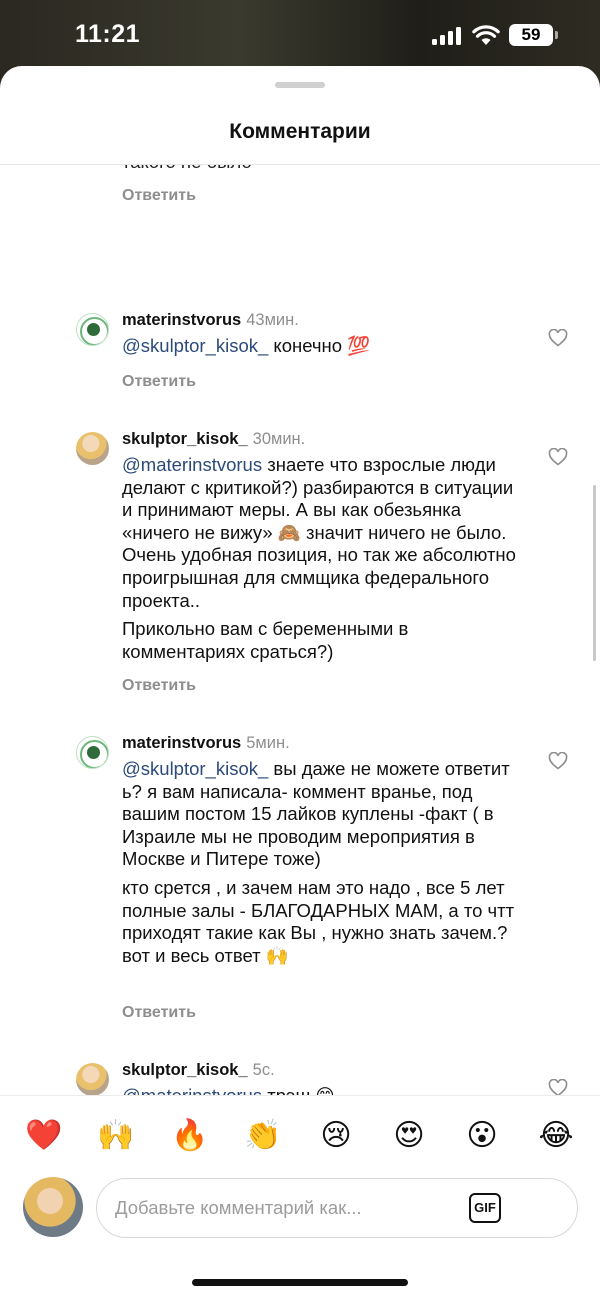 This screenshot has width=600, height=1297. What do you see at coordinates (336, 1136) in the screenshot?
I see `reaction-crying: 😢` at bounding box center [336, 1136].